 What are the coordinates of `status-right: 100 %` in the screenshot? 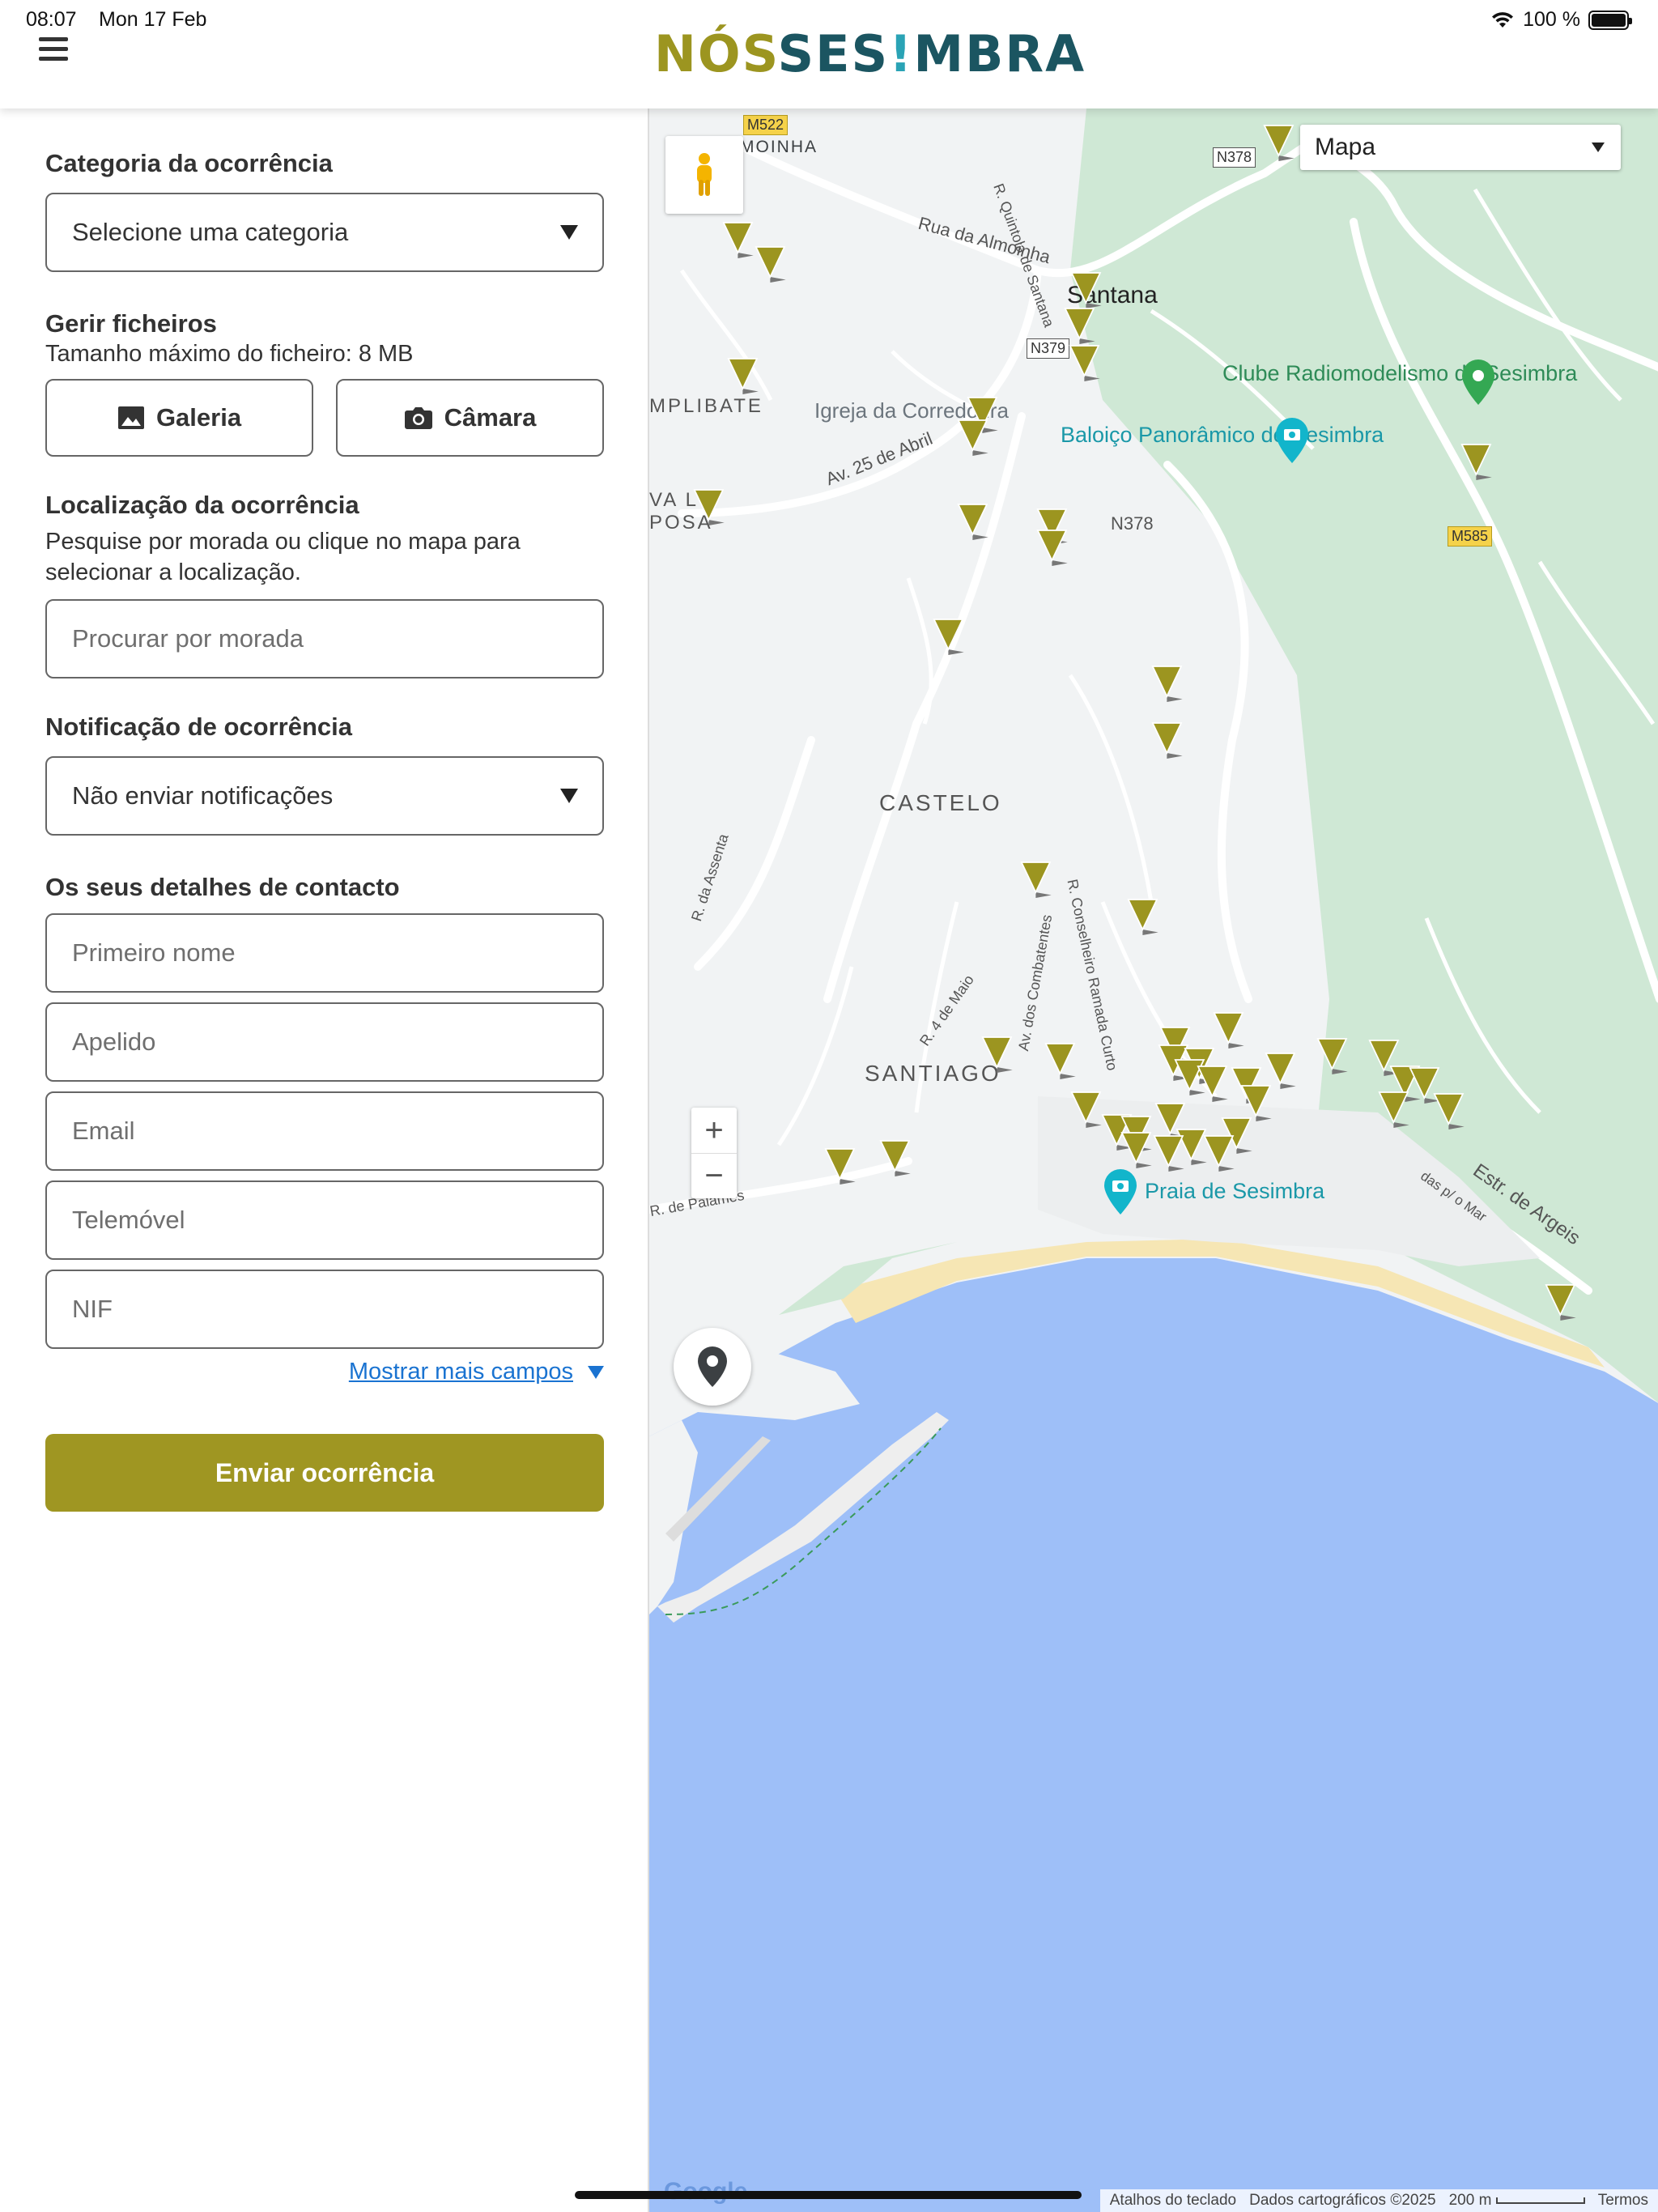 It's located at (1561, 20).